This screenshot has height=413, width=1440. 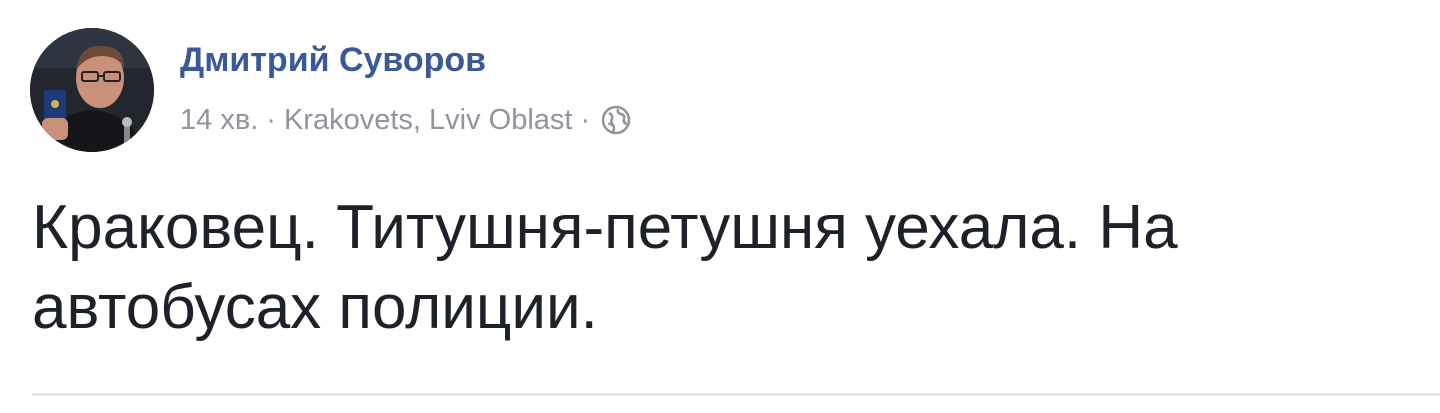 What do you see at coordinates (333, 60) in the screenshot?
I see `author-name: Дмитрий Суворов` at bounding box center [333, 60].